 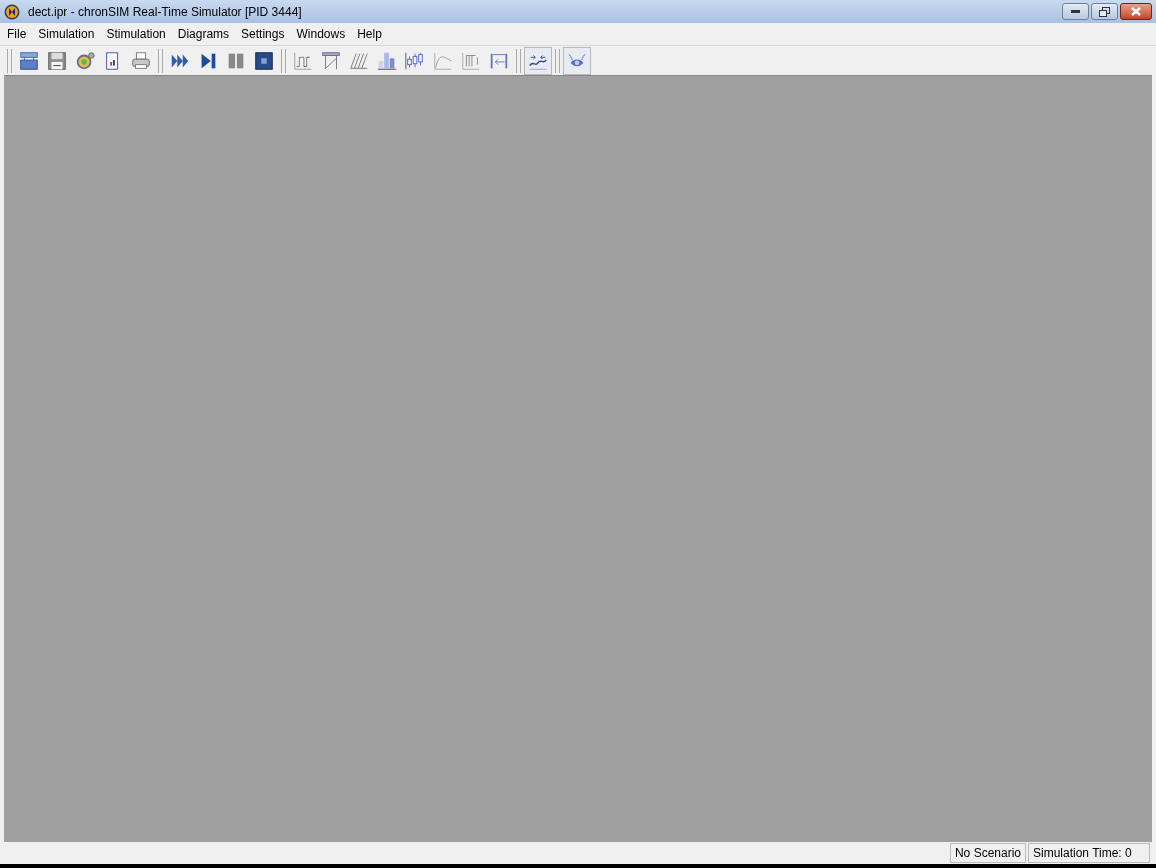 What do you see at coordinates (136, 34) in the screenshot?
I see `menu-item: Stimulation` at bounding box center [136, 34].